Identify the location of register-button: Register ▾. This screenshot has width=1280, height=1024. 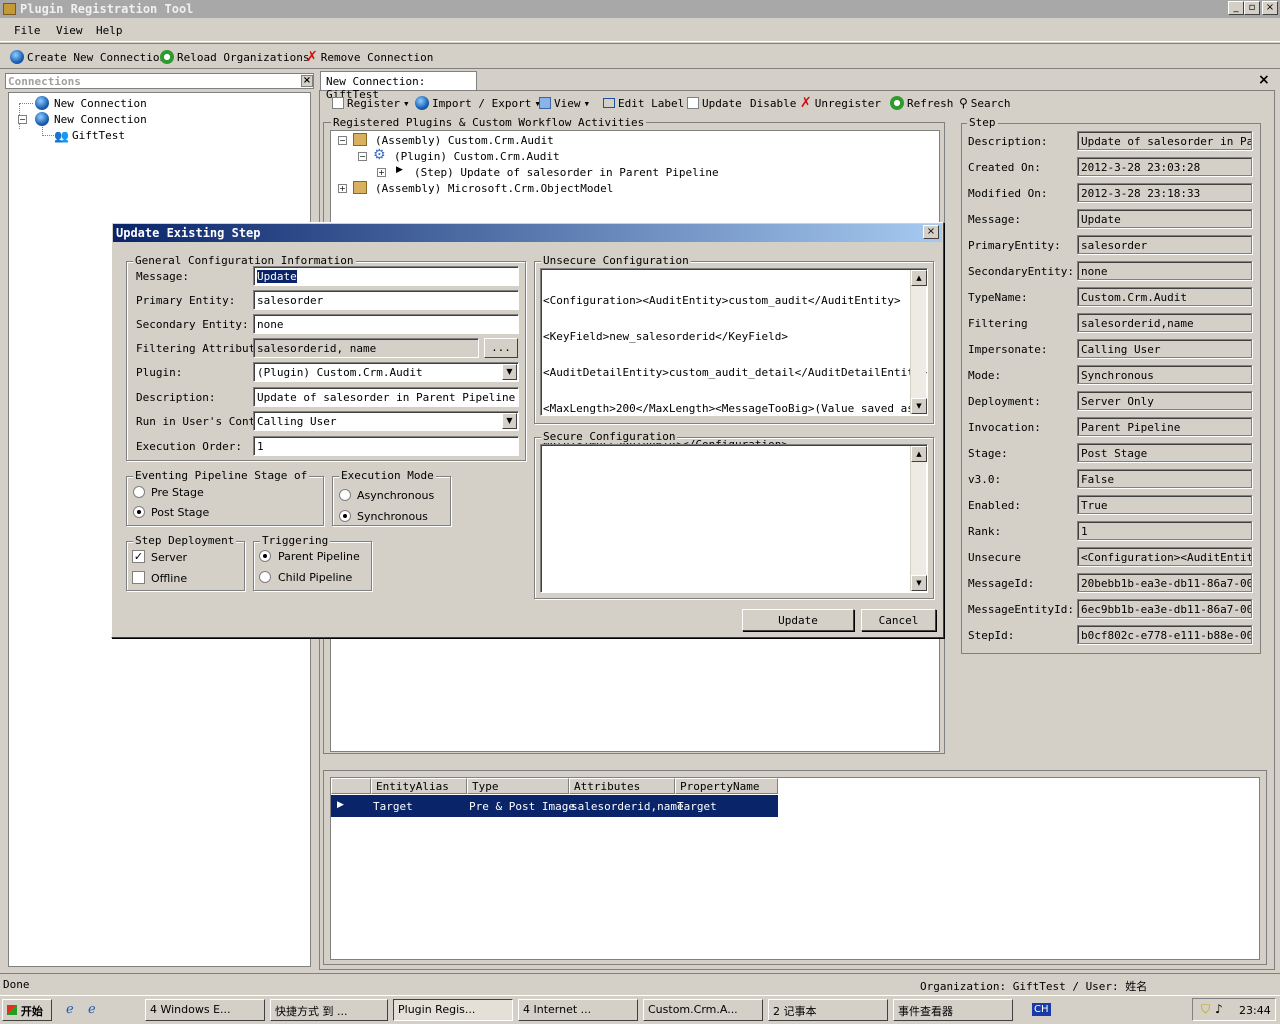
(371, 103).